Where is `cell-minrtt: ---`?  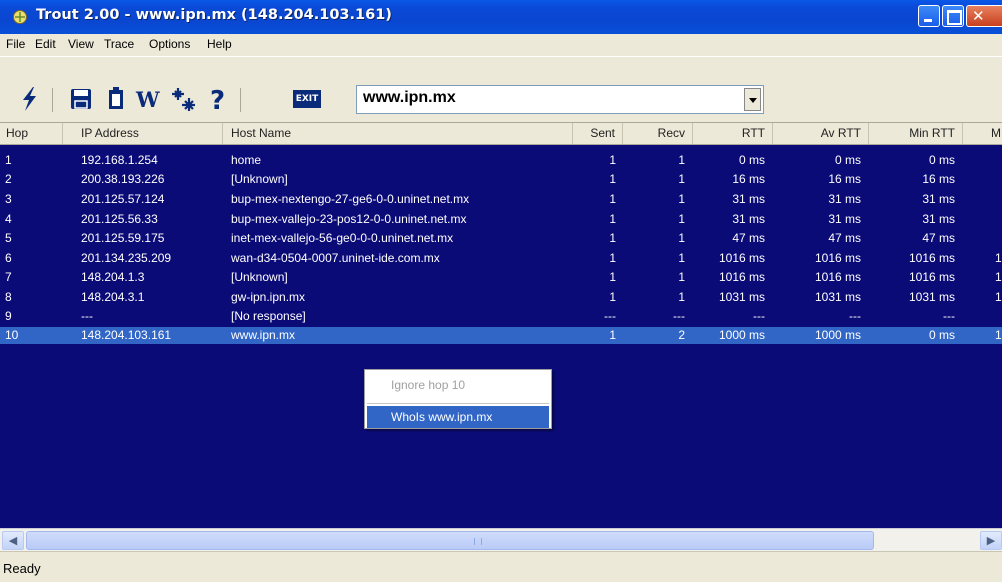 cell-minrtt: --- is located at coordinates (949, 316).